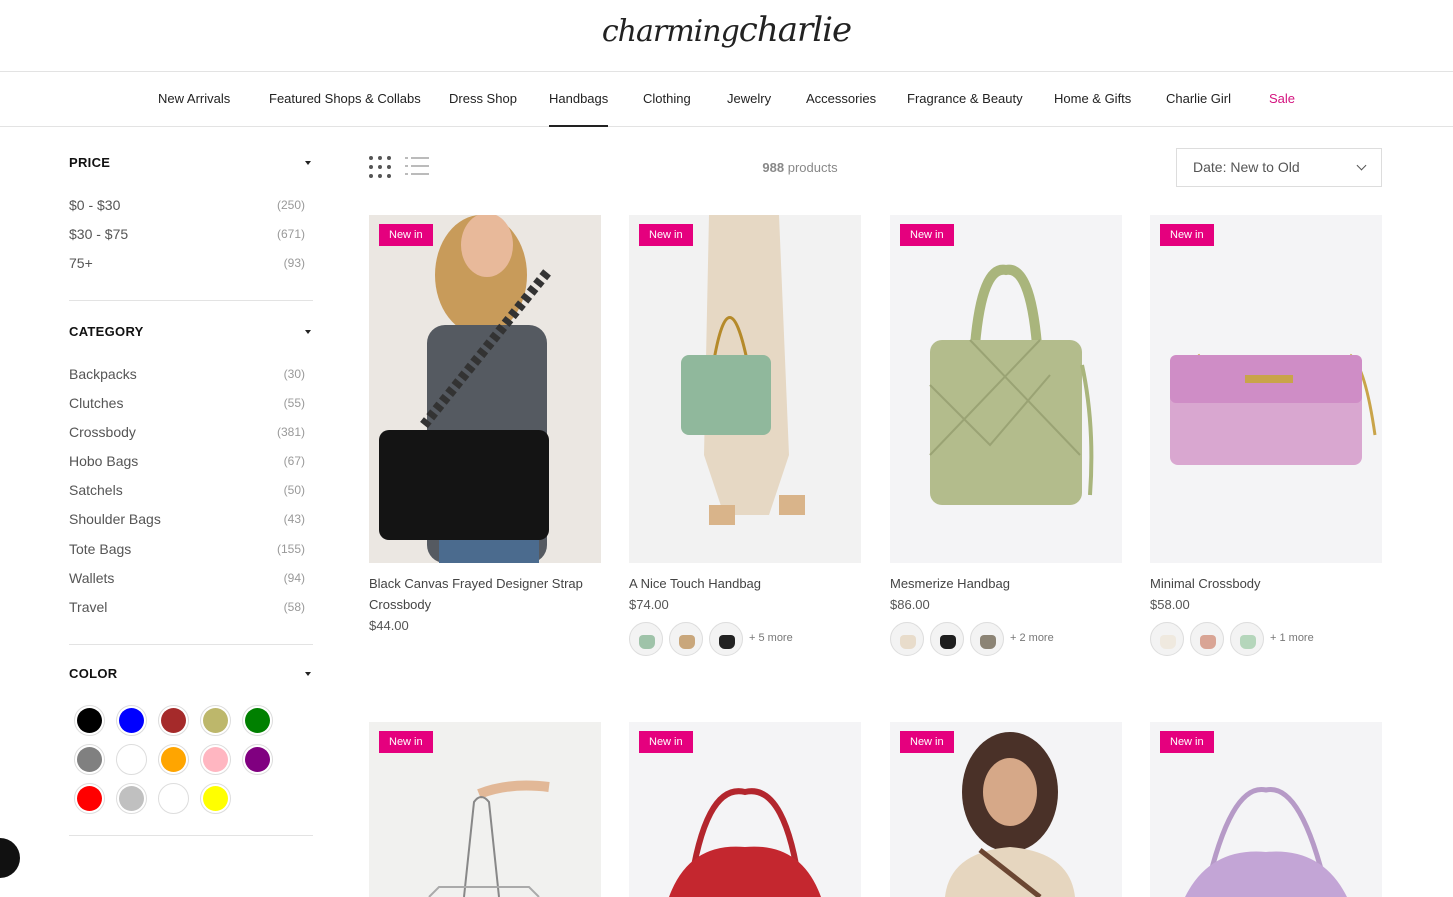  I want to click on nav-clothing: Clothing, so click(667, 109).